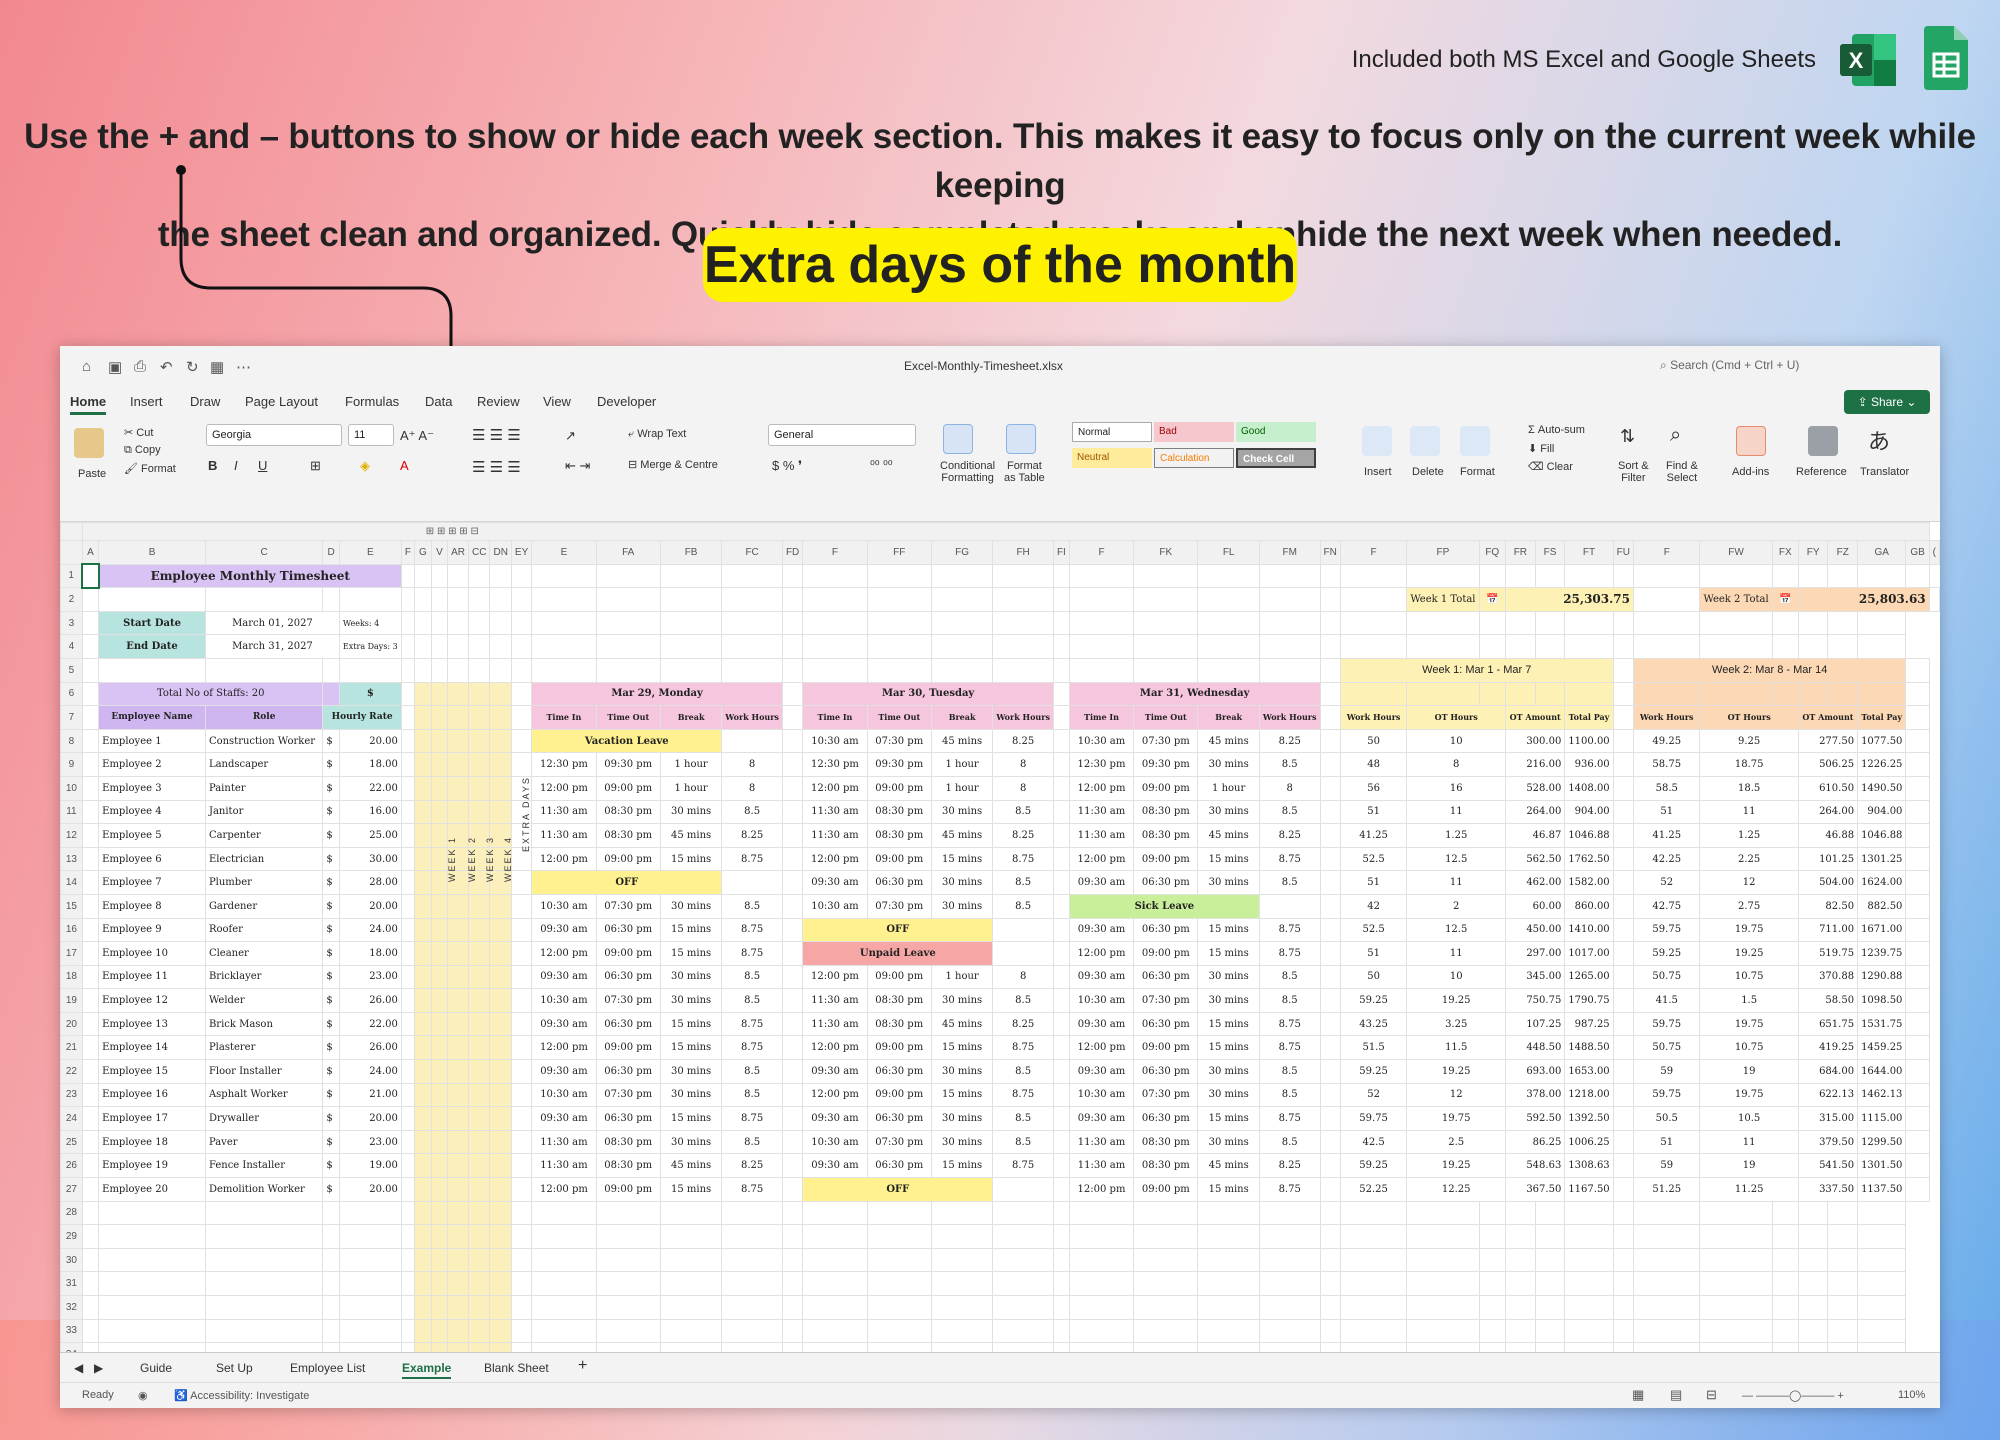  What do you see at coordinates (1373, 835) in the screenshot?
I see `work-hours: 41.25` at bounding box center [1373, 835].